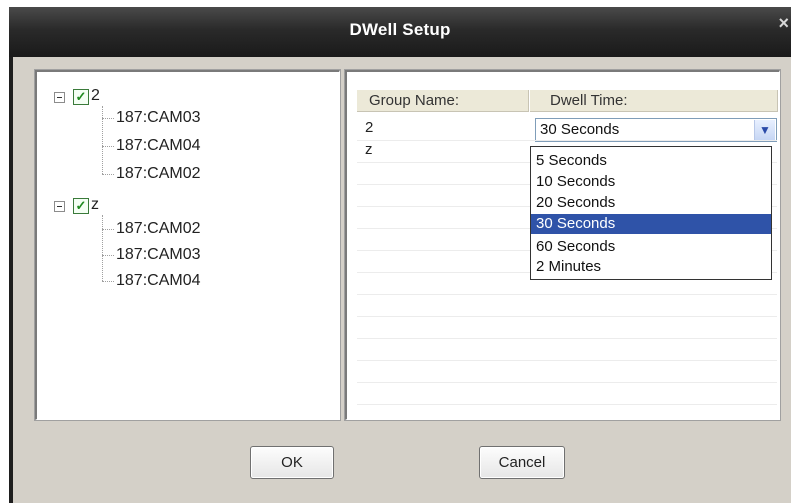  Describe the element at coordinates (95, 96) in the screenshot. I see `tree-group-label: 2` at that location.